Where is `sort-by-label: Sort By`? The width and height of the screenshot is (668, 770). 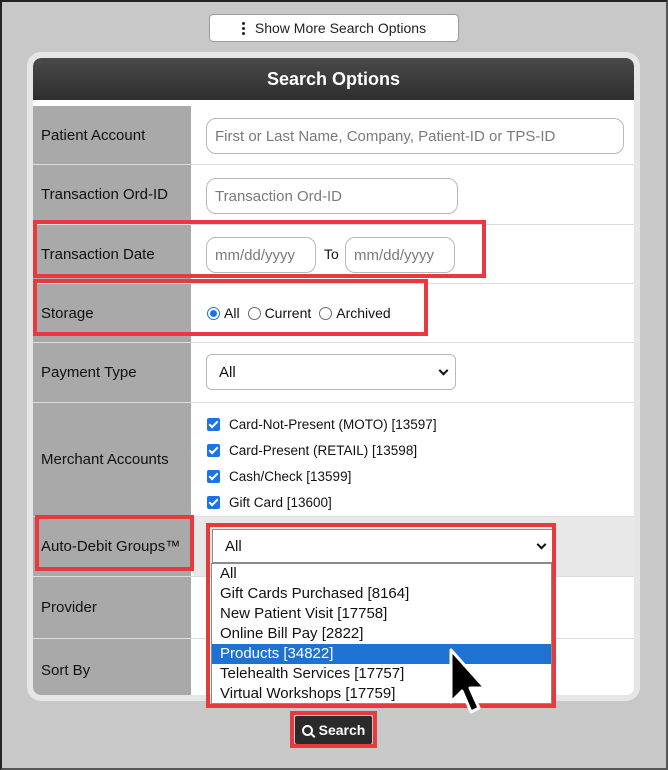 sort-by-label: Sort By is located at coordinates (113, 667).